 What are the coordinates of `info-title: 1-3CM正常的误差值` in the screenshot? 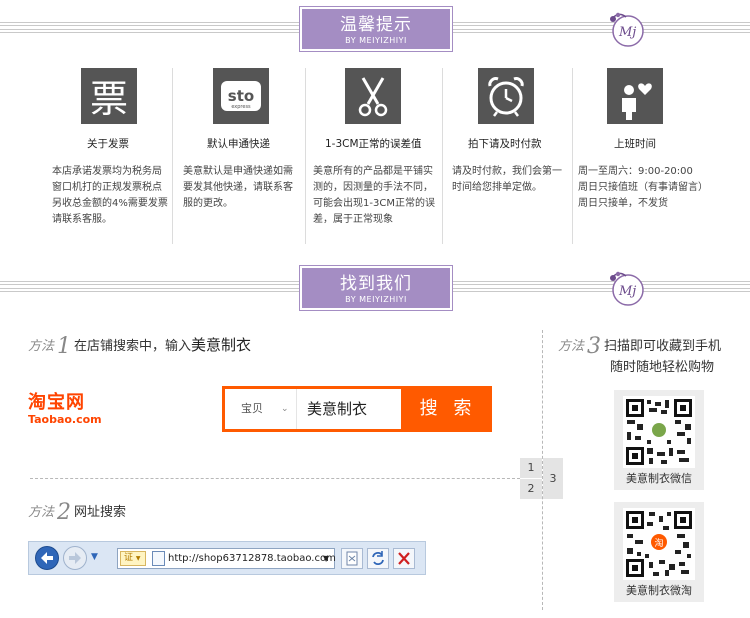 It's located at (373, 144).